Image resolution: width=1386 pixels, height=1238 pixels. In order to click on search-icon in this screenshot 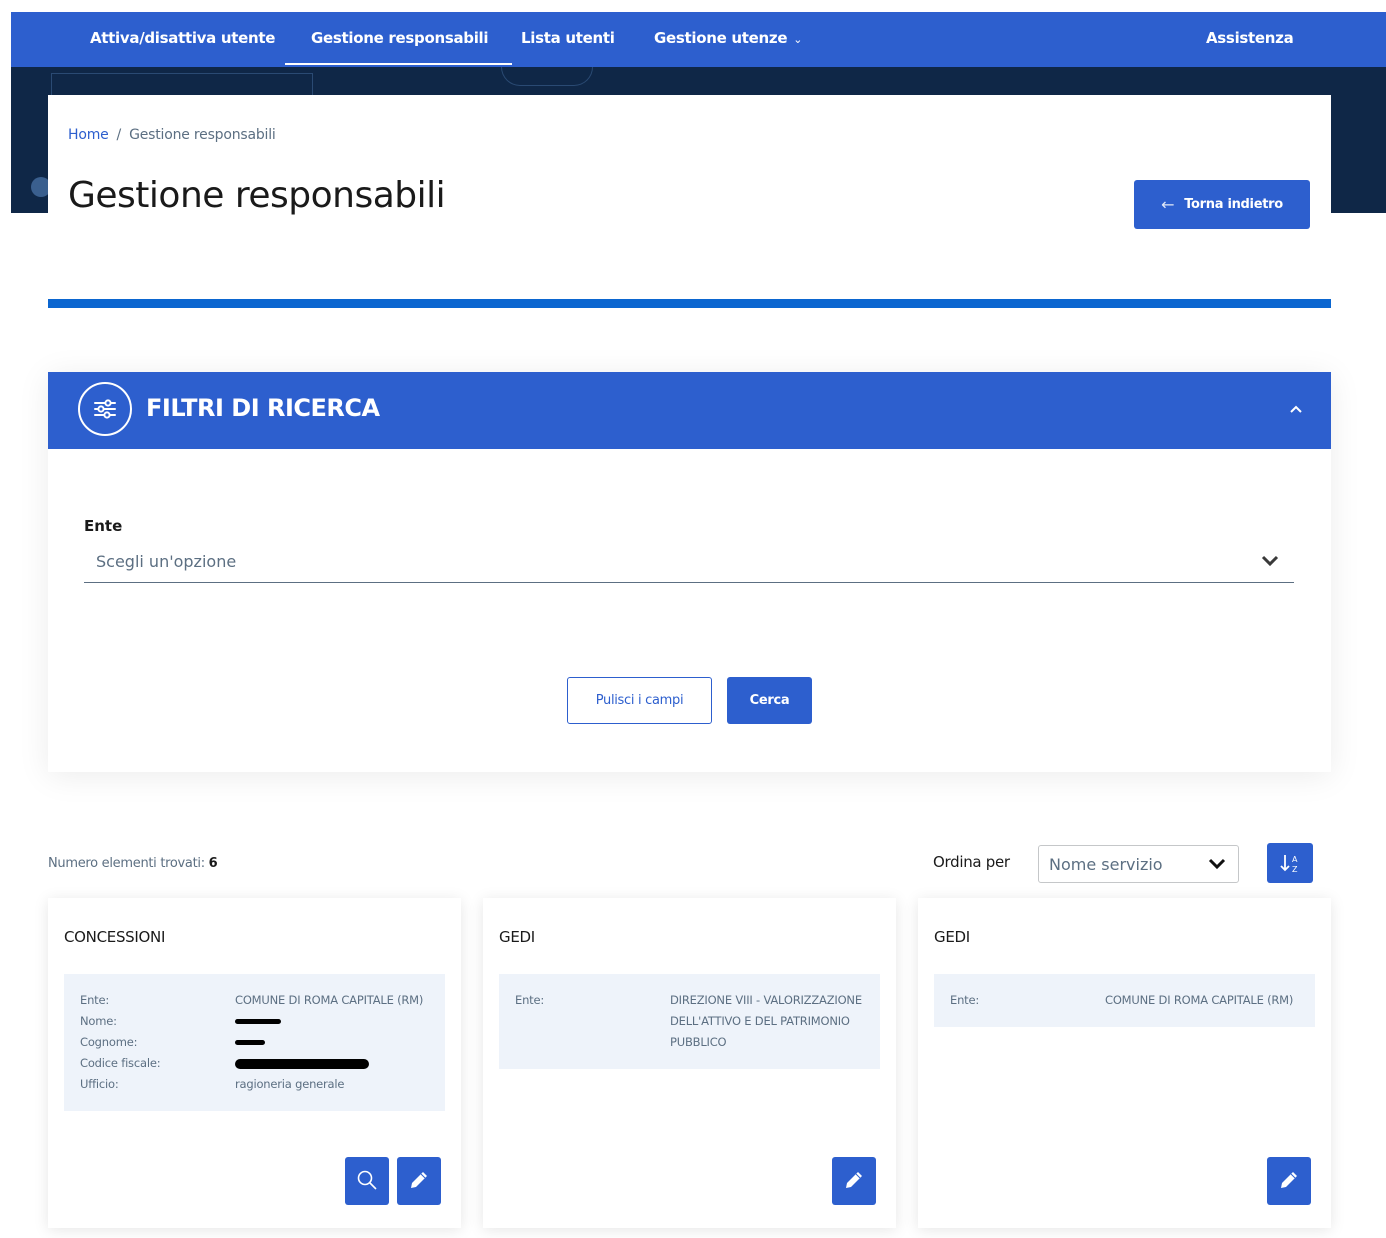, I will do `click(367, 1181)`.